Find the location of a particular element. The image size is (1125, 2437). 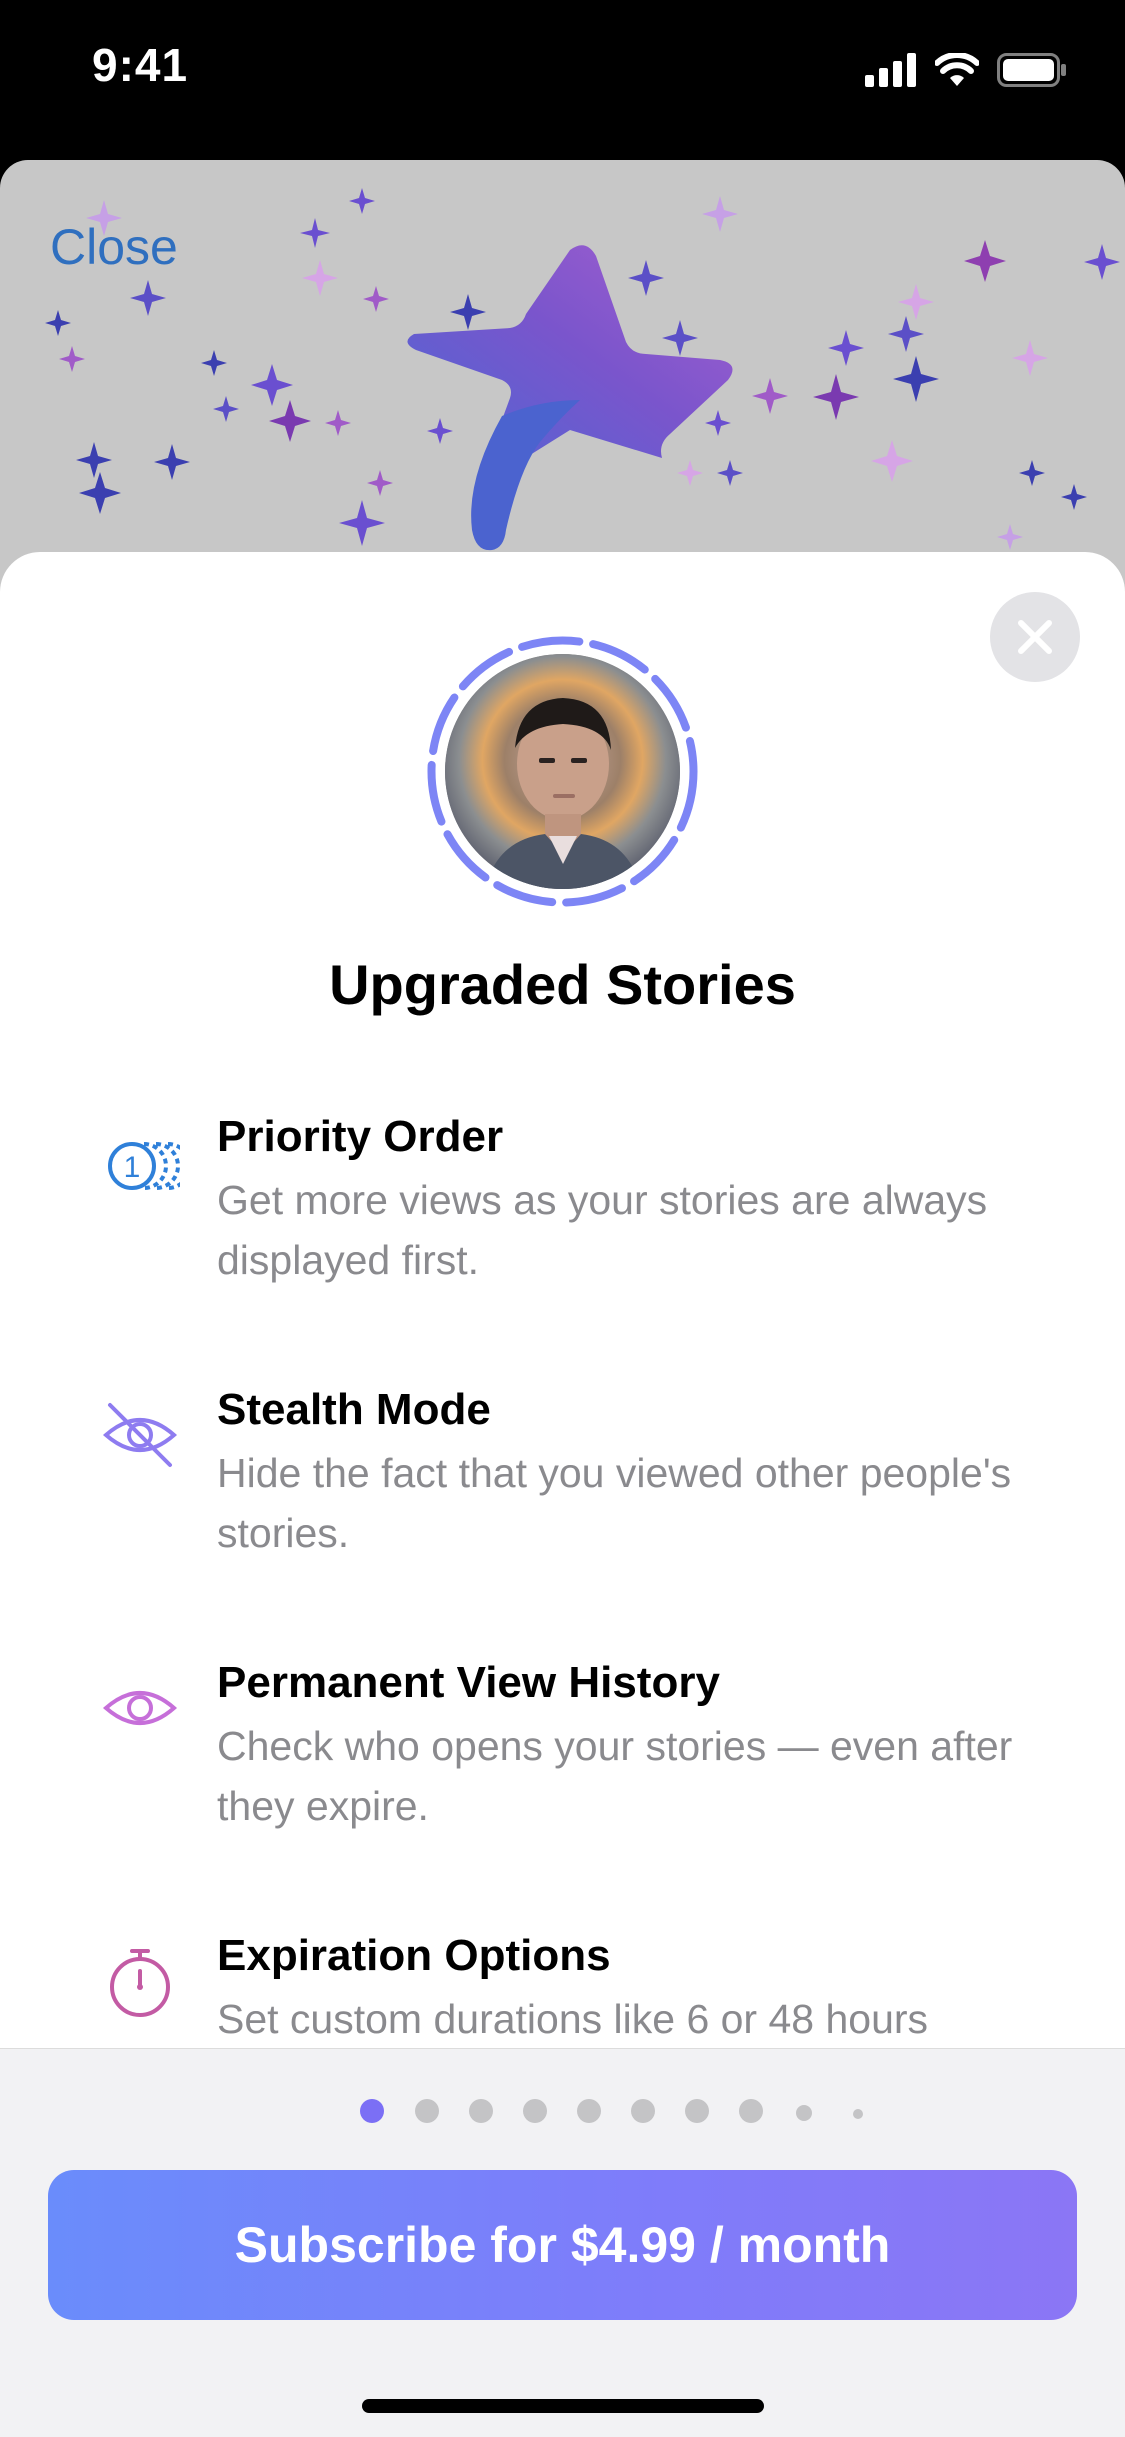

subscribe-button: Subscribe for $4.99 / month is located at coordinates (562, 2245).